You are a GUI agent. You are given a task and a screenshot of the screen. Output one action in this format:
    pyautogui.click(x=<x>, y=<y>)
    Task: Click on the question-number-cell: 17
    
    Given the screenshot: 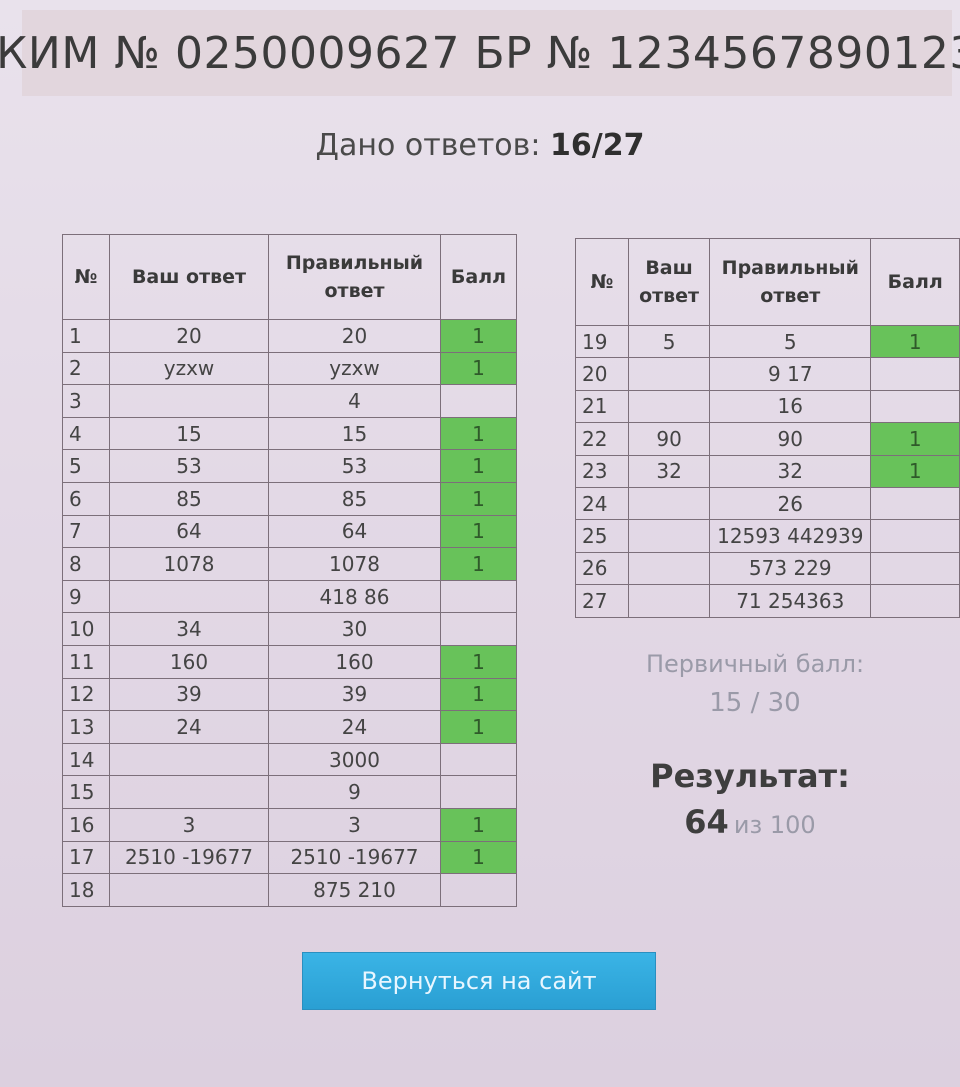 What is the action you would take?
    pyautogui.click(x=86, y=857)
    